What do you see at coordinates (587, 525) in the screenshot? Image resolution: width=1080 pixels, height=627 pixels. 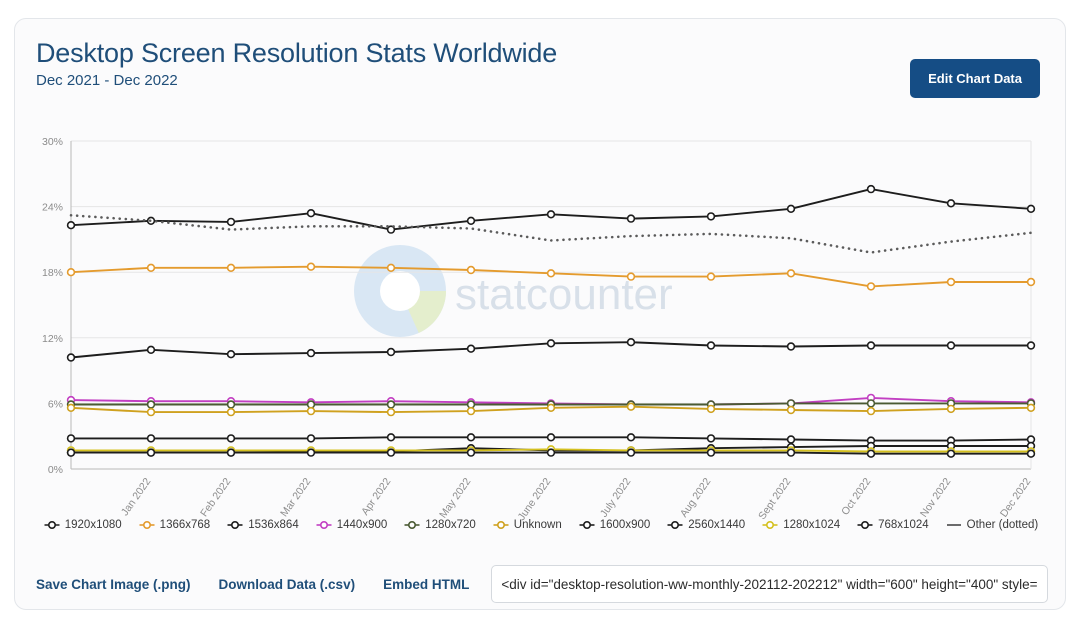 I see `legend-marker-icon` at bounding box center [587, 525].